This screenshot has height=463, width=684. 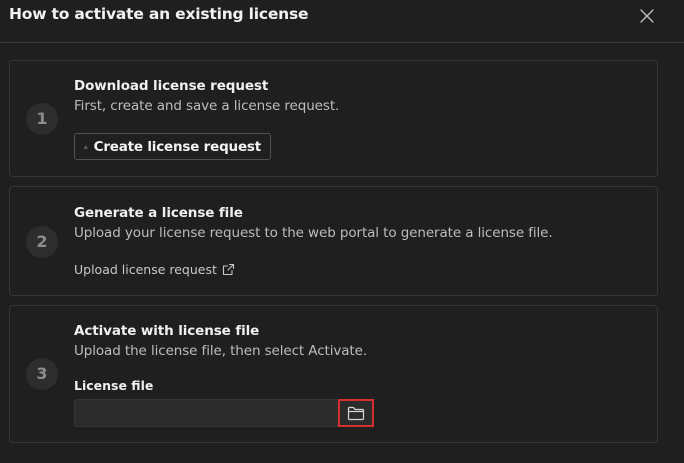 What do you see at coordinates (206, 413) in the screenshot?
I see `license-file-input` at bounding box center [206, 413].